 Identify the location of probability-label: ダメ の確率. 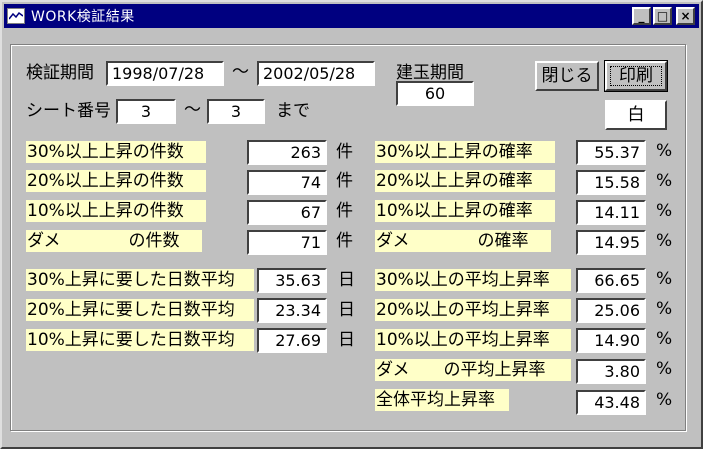
(463, 241).